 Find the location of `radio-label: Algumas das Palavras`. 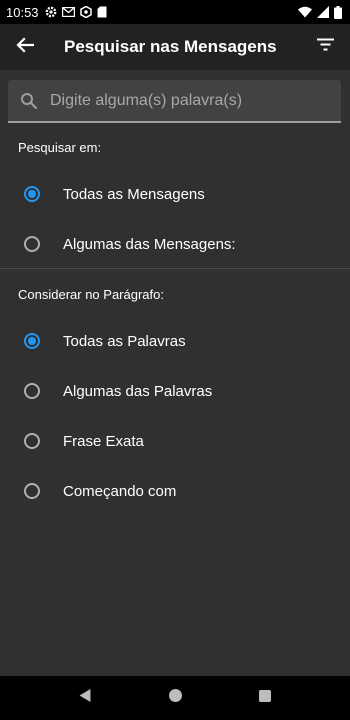

radio-label: Algumas das Palavras is located at coordinates (138, 391).